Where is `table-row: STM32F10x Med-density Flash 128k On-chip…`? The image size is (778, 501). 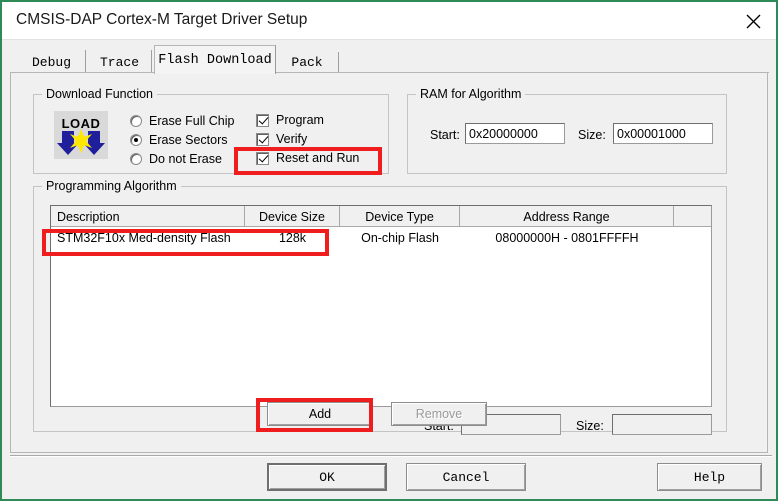
table-row: STM32F10x Med-density Flash 128k On-chip… is located at coordinates (381, 238).